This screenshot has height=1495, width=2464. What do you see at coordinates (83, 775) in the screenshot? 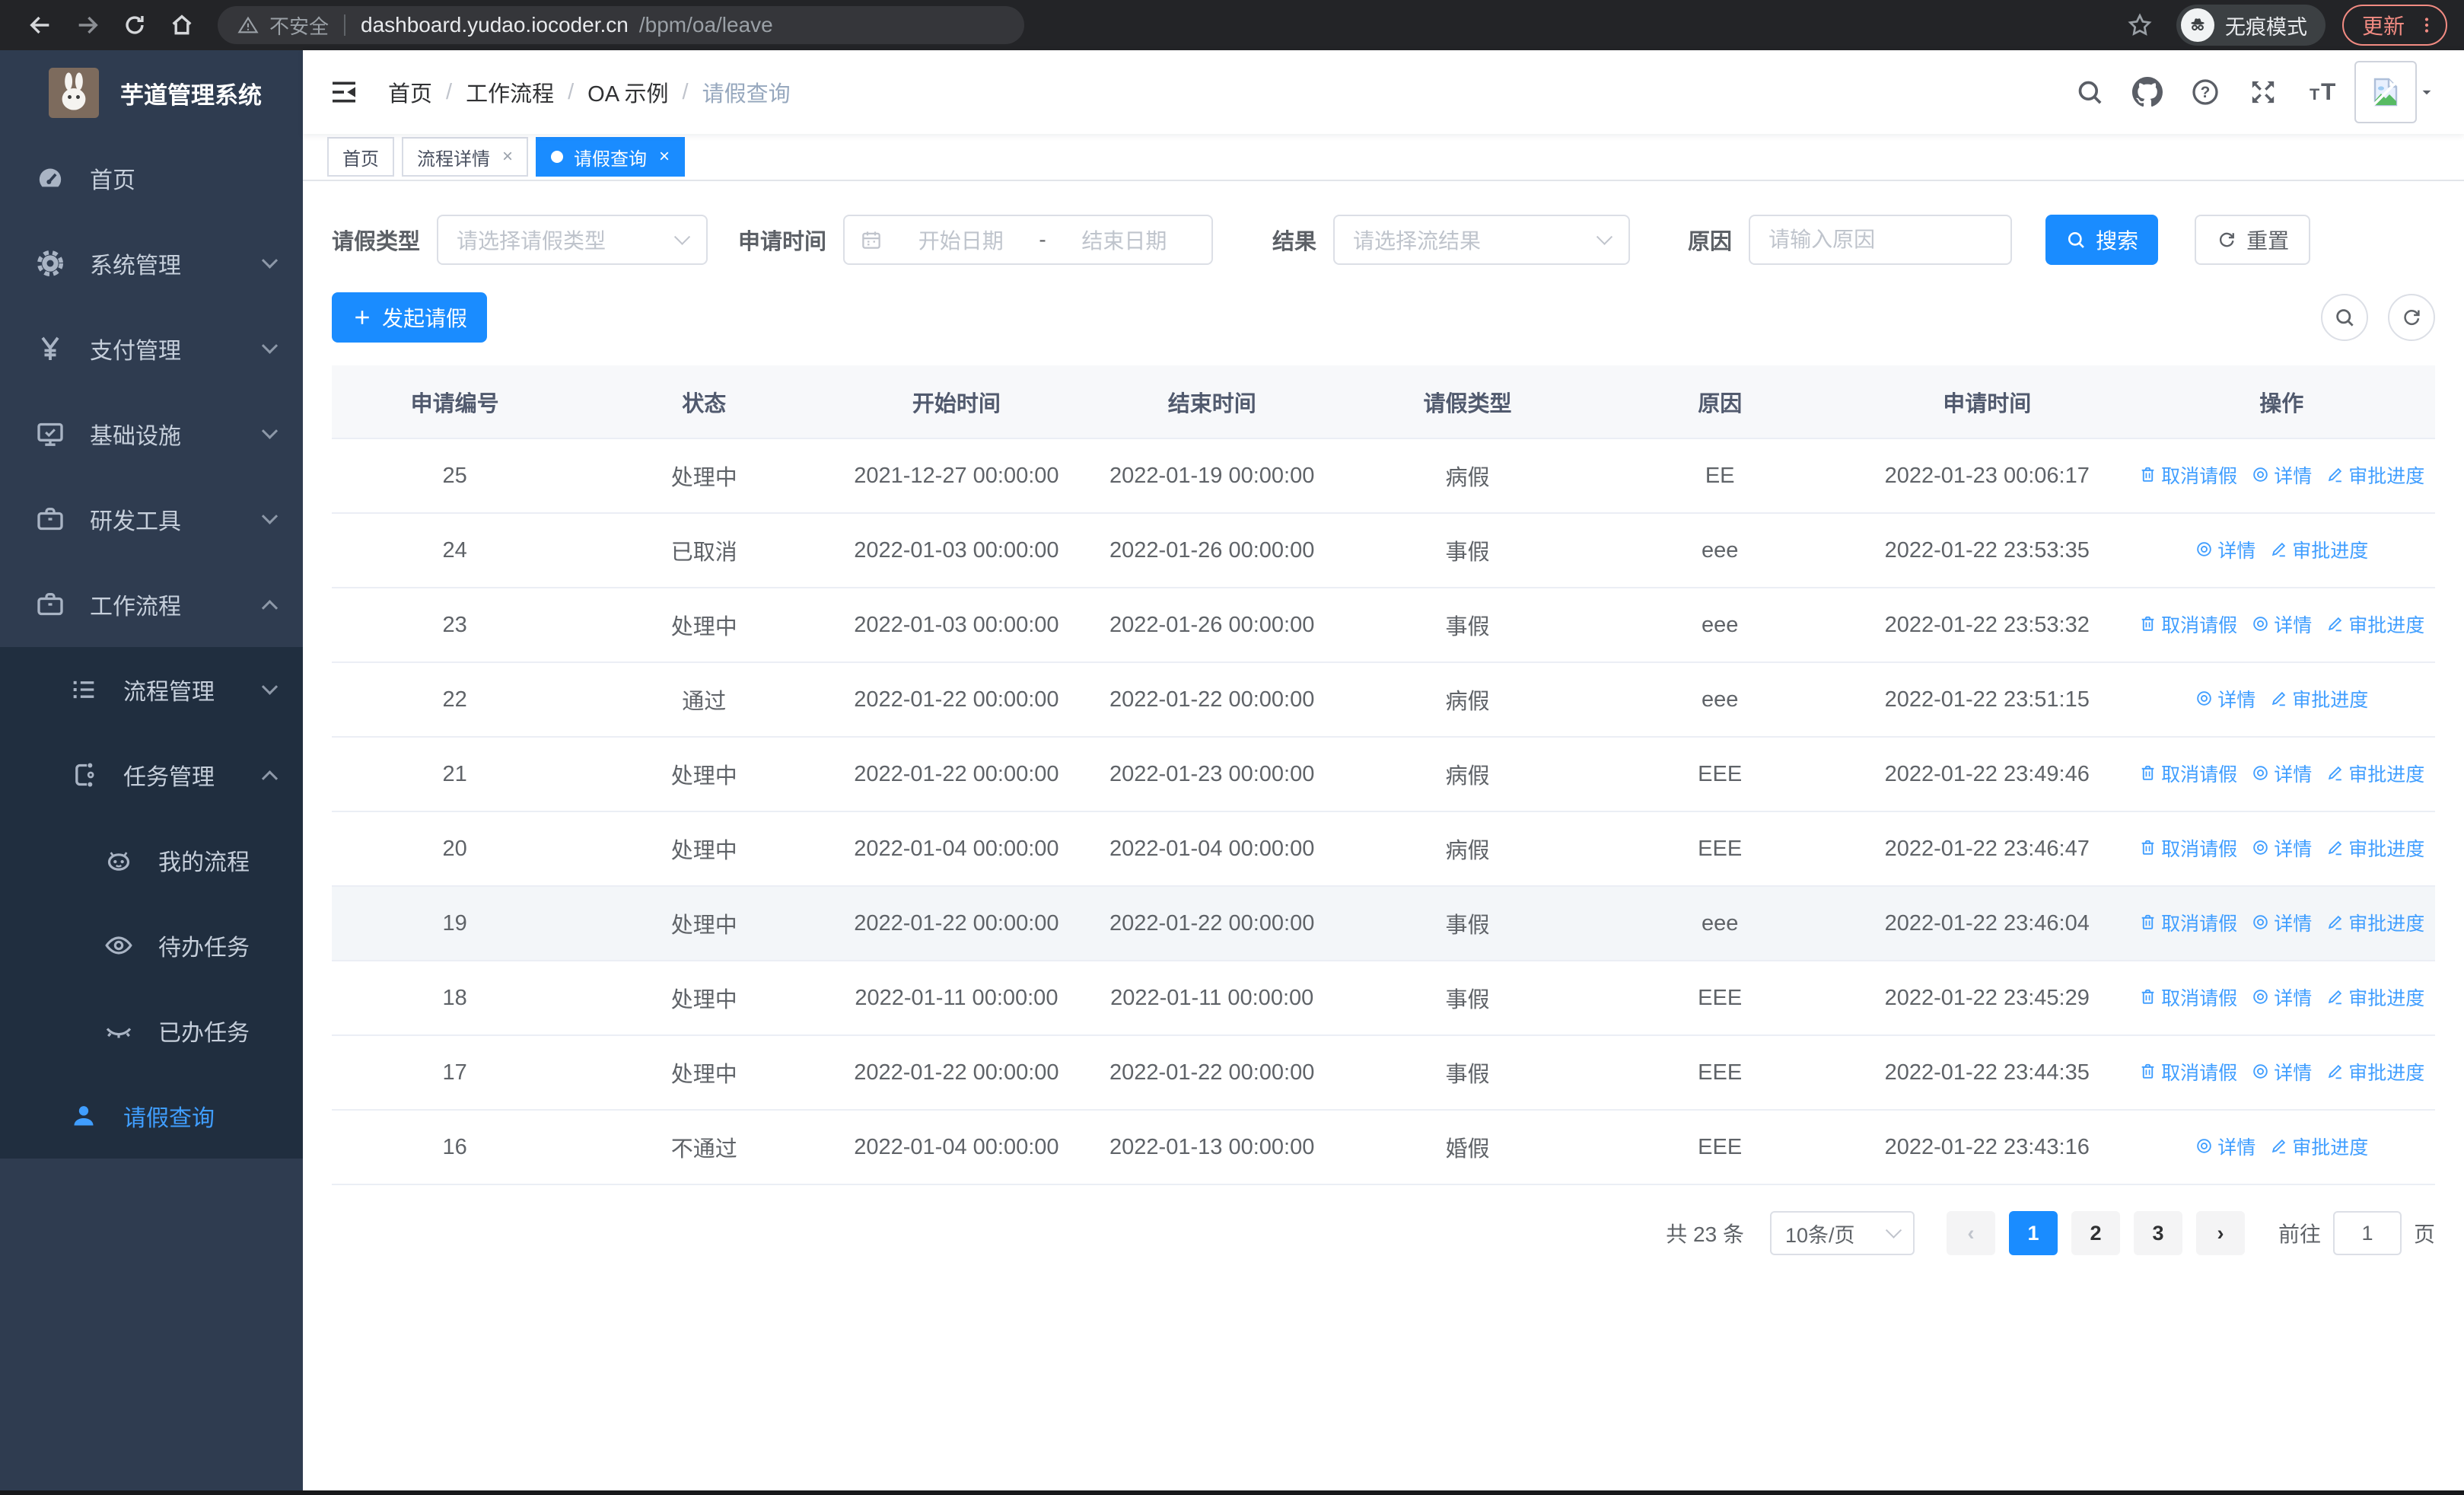
I see `flow-icon` at bounding box center [83, 775].